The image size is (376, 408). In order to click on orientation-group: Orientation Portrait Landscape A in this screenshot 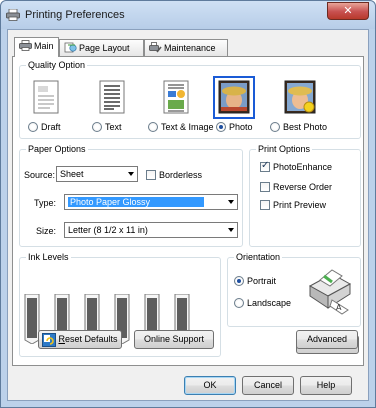, I will do `click(294, 289)`.